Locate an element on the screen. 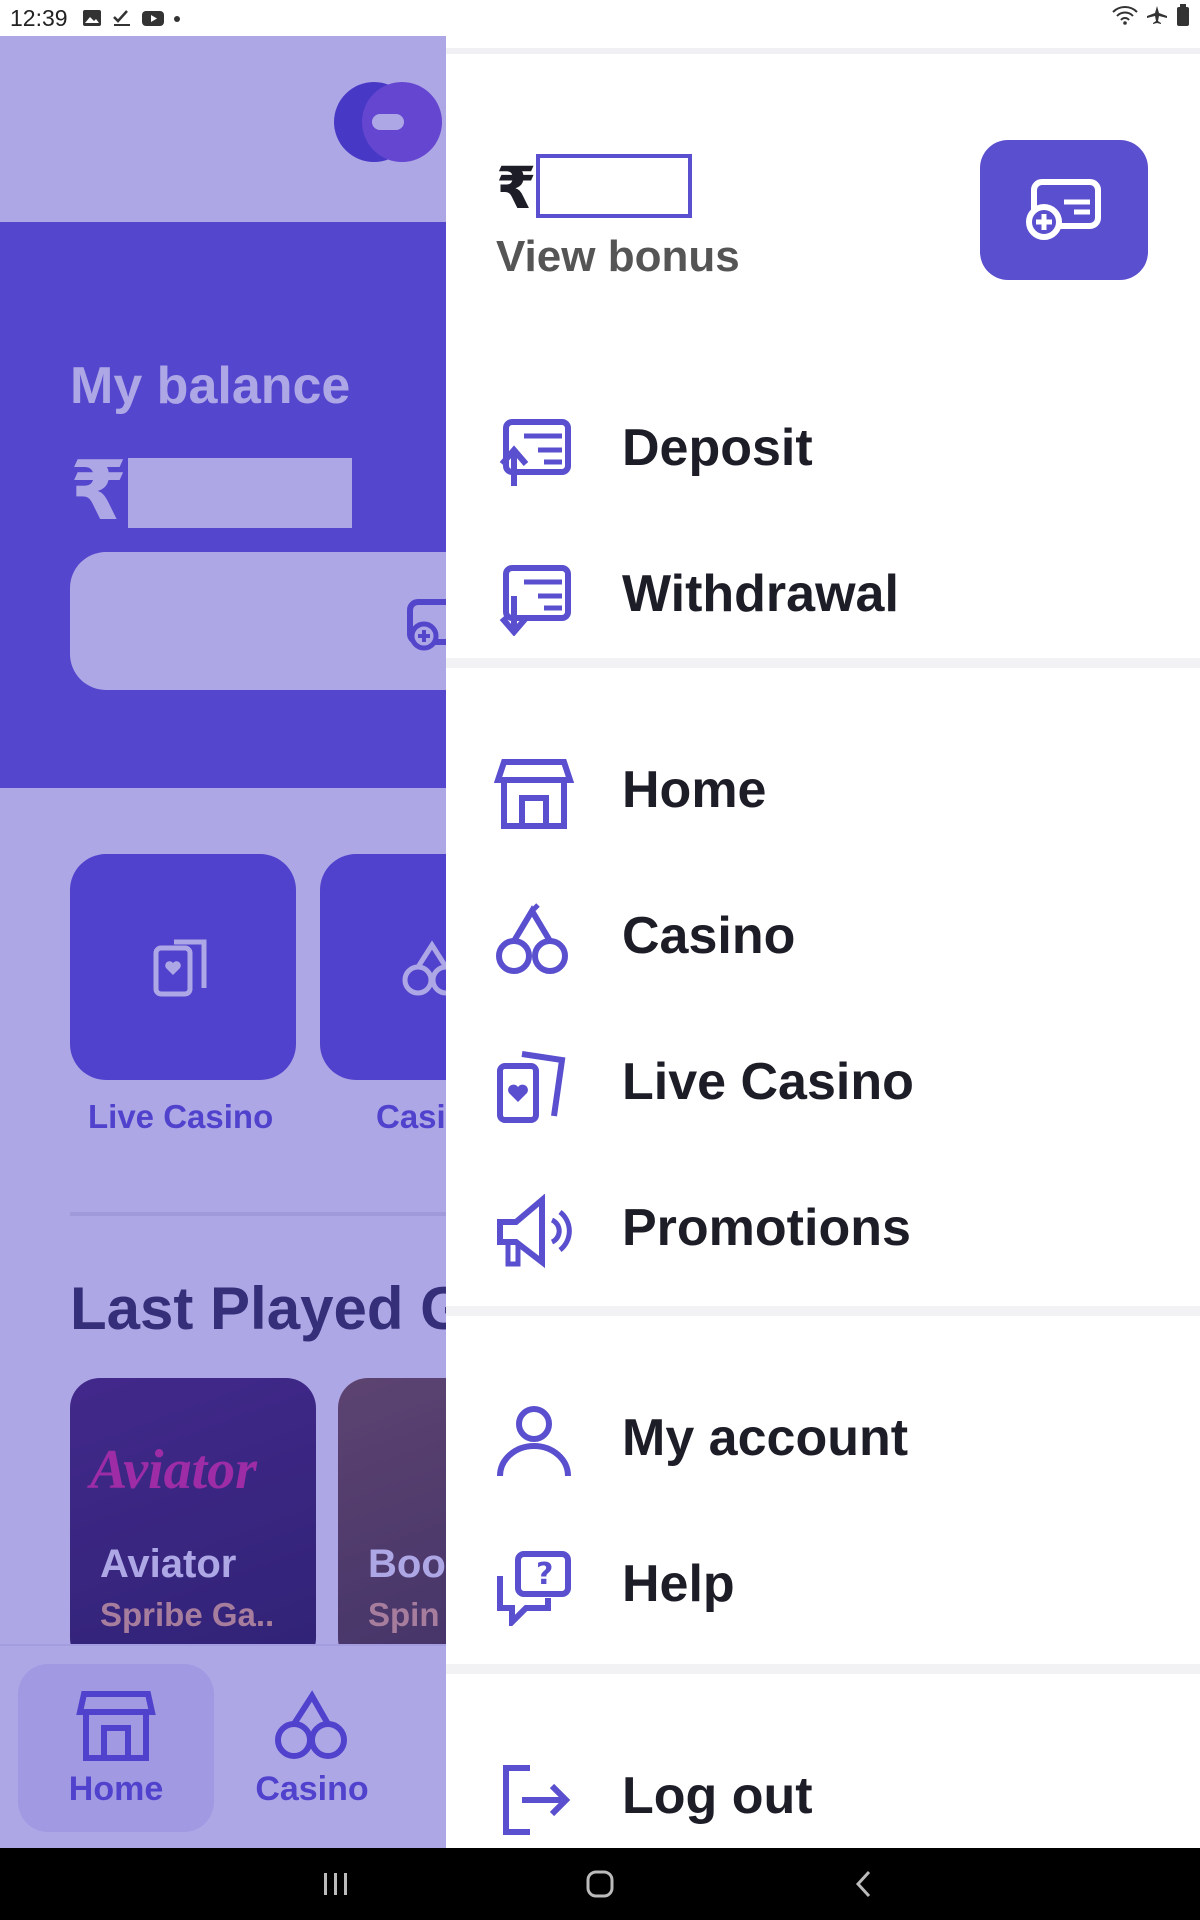  menu-label-help: Help is located at coordinates (678, 1584).